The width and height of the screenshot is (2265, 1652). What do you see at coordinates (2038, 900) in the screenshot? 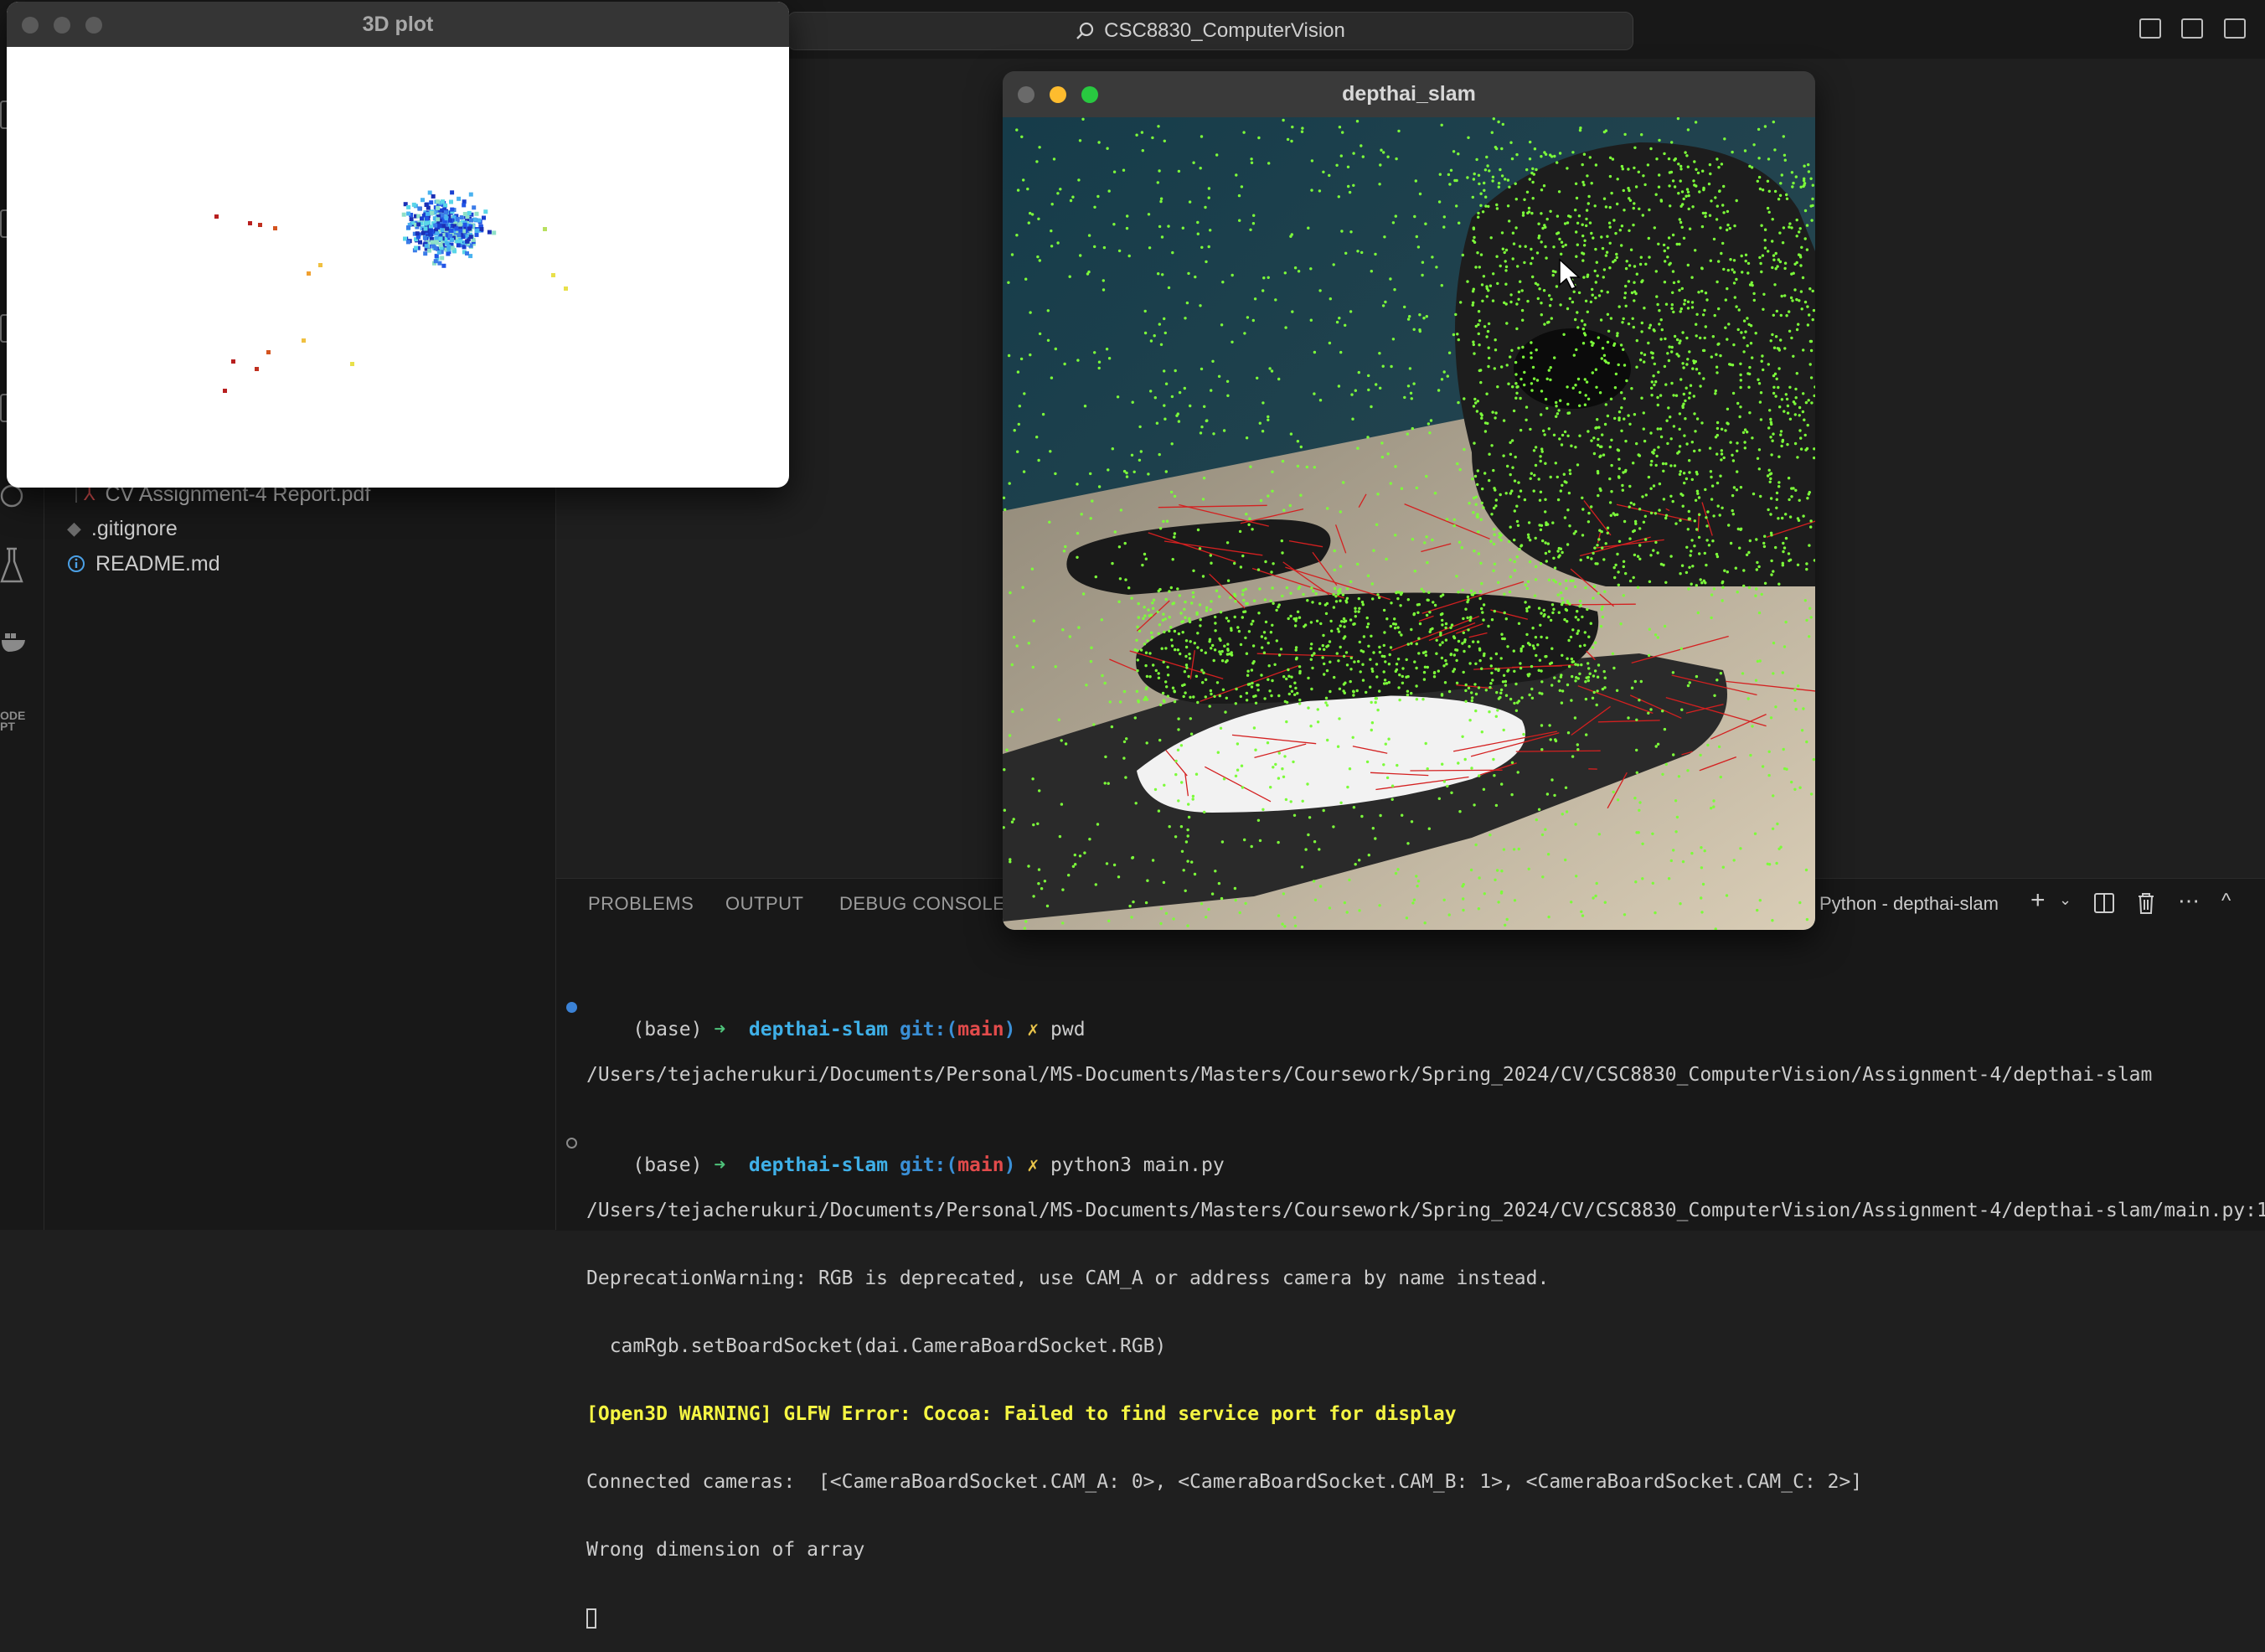
I see `new-terminal-icon: +` at bounding box center [2038, 900].